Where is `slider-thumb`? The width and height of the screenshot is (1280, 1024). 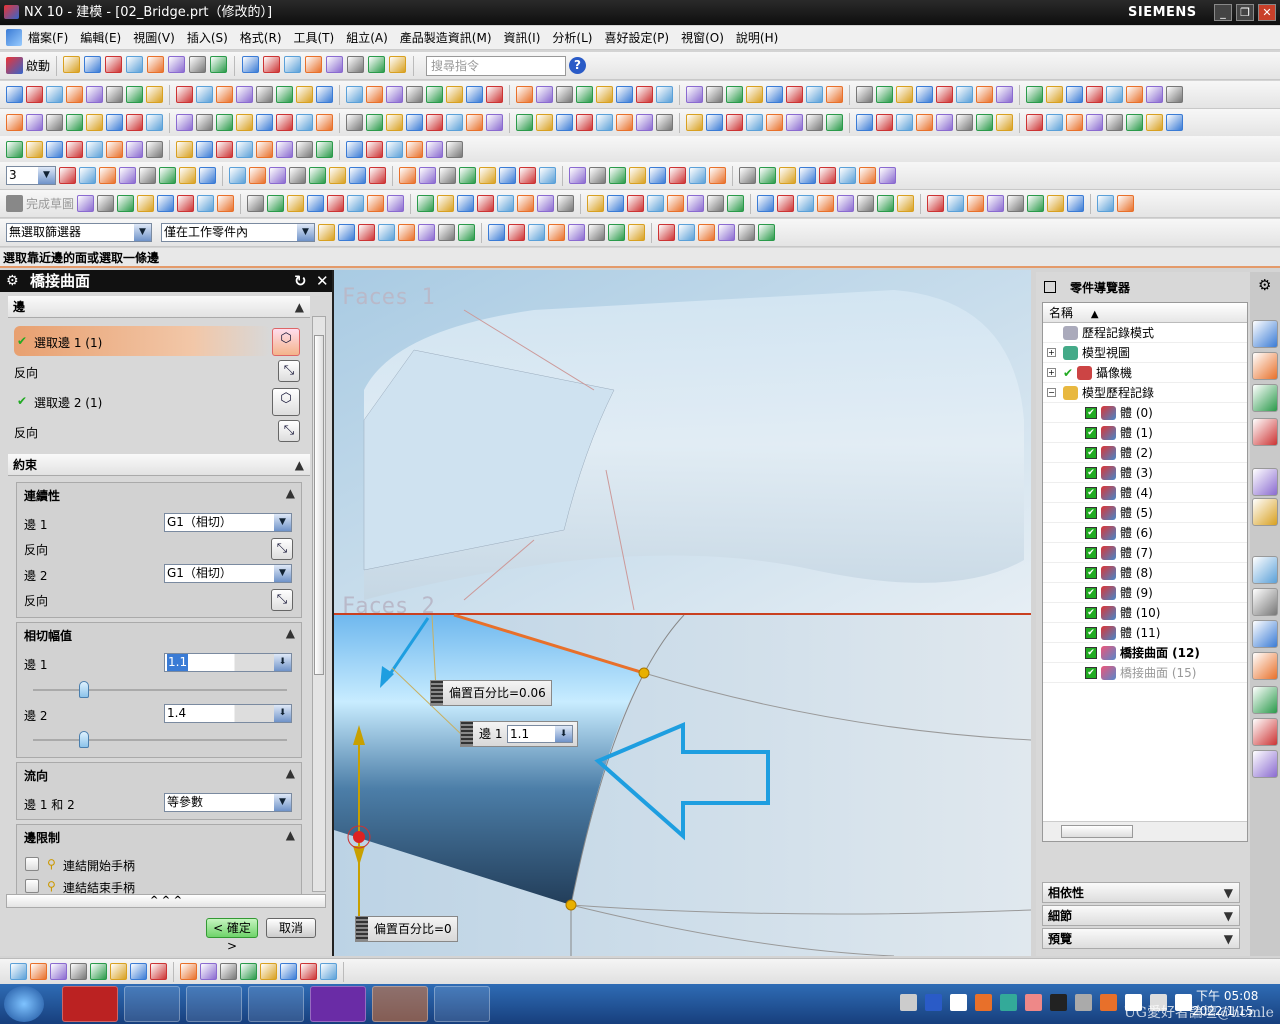 slider-thumb is located at coordinates (83, 739).